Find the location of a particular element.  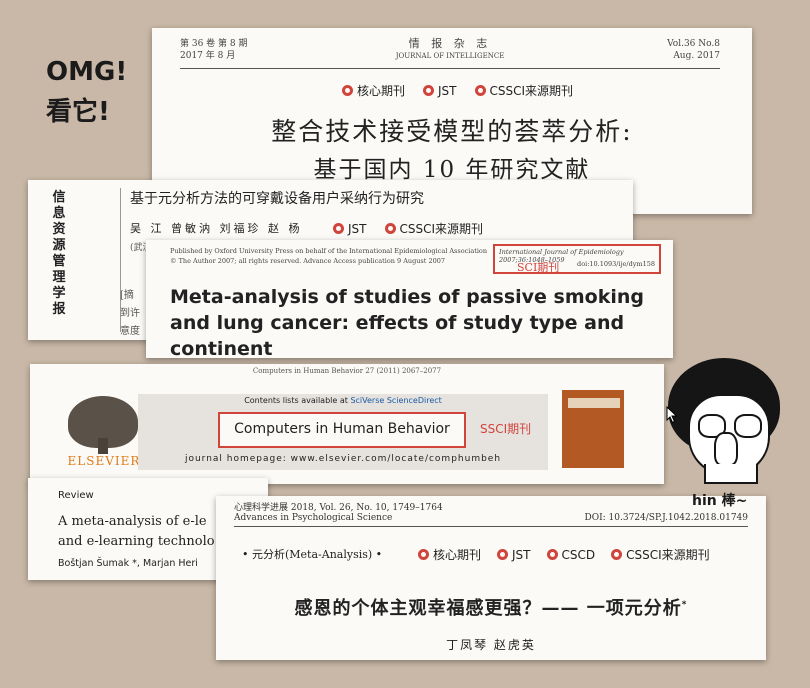

journal-char: 管 is located at coordinates (59, 261).